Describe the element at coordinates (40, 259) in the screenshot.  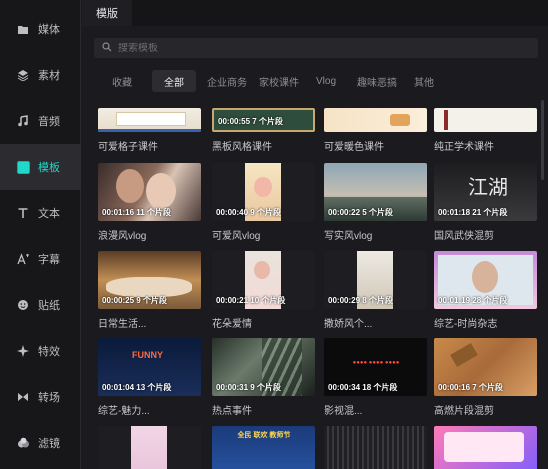
I see `sidebar-item-subtitles: 字幕` at that location.